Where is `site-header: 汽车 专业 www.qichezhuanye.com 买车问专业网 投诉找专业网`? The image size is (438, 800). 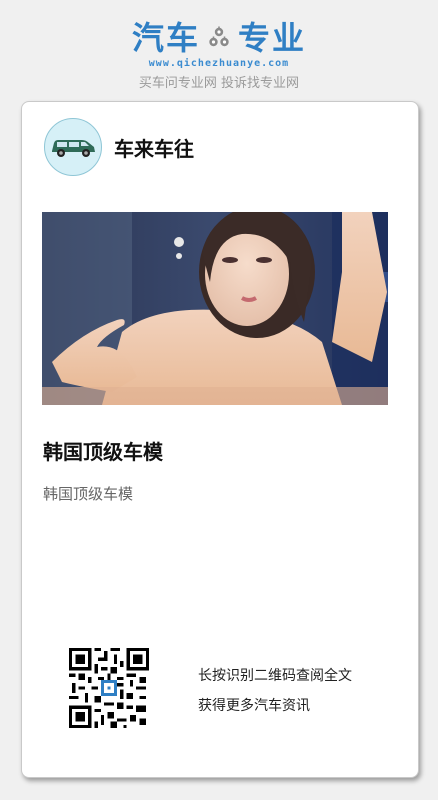 site-header: 汽车 专业 www.qichezhuanye.com 买车问专业网 投诉找专业网 is located at coordinates (219, 50).